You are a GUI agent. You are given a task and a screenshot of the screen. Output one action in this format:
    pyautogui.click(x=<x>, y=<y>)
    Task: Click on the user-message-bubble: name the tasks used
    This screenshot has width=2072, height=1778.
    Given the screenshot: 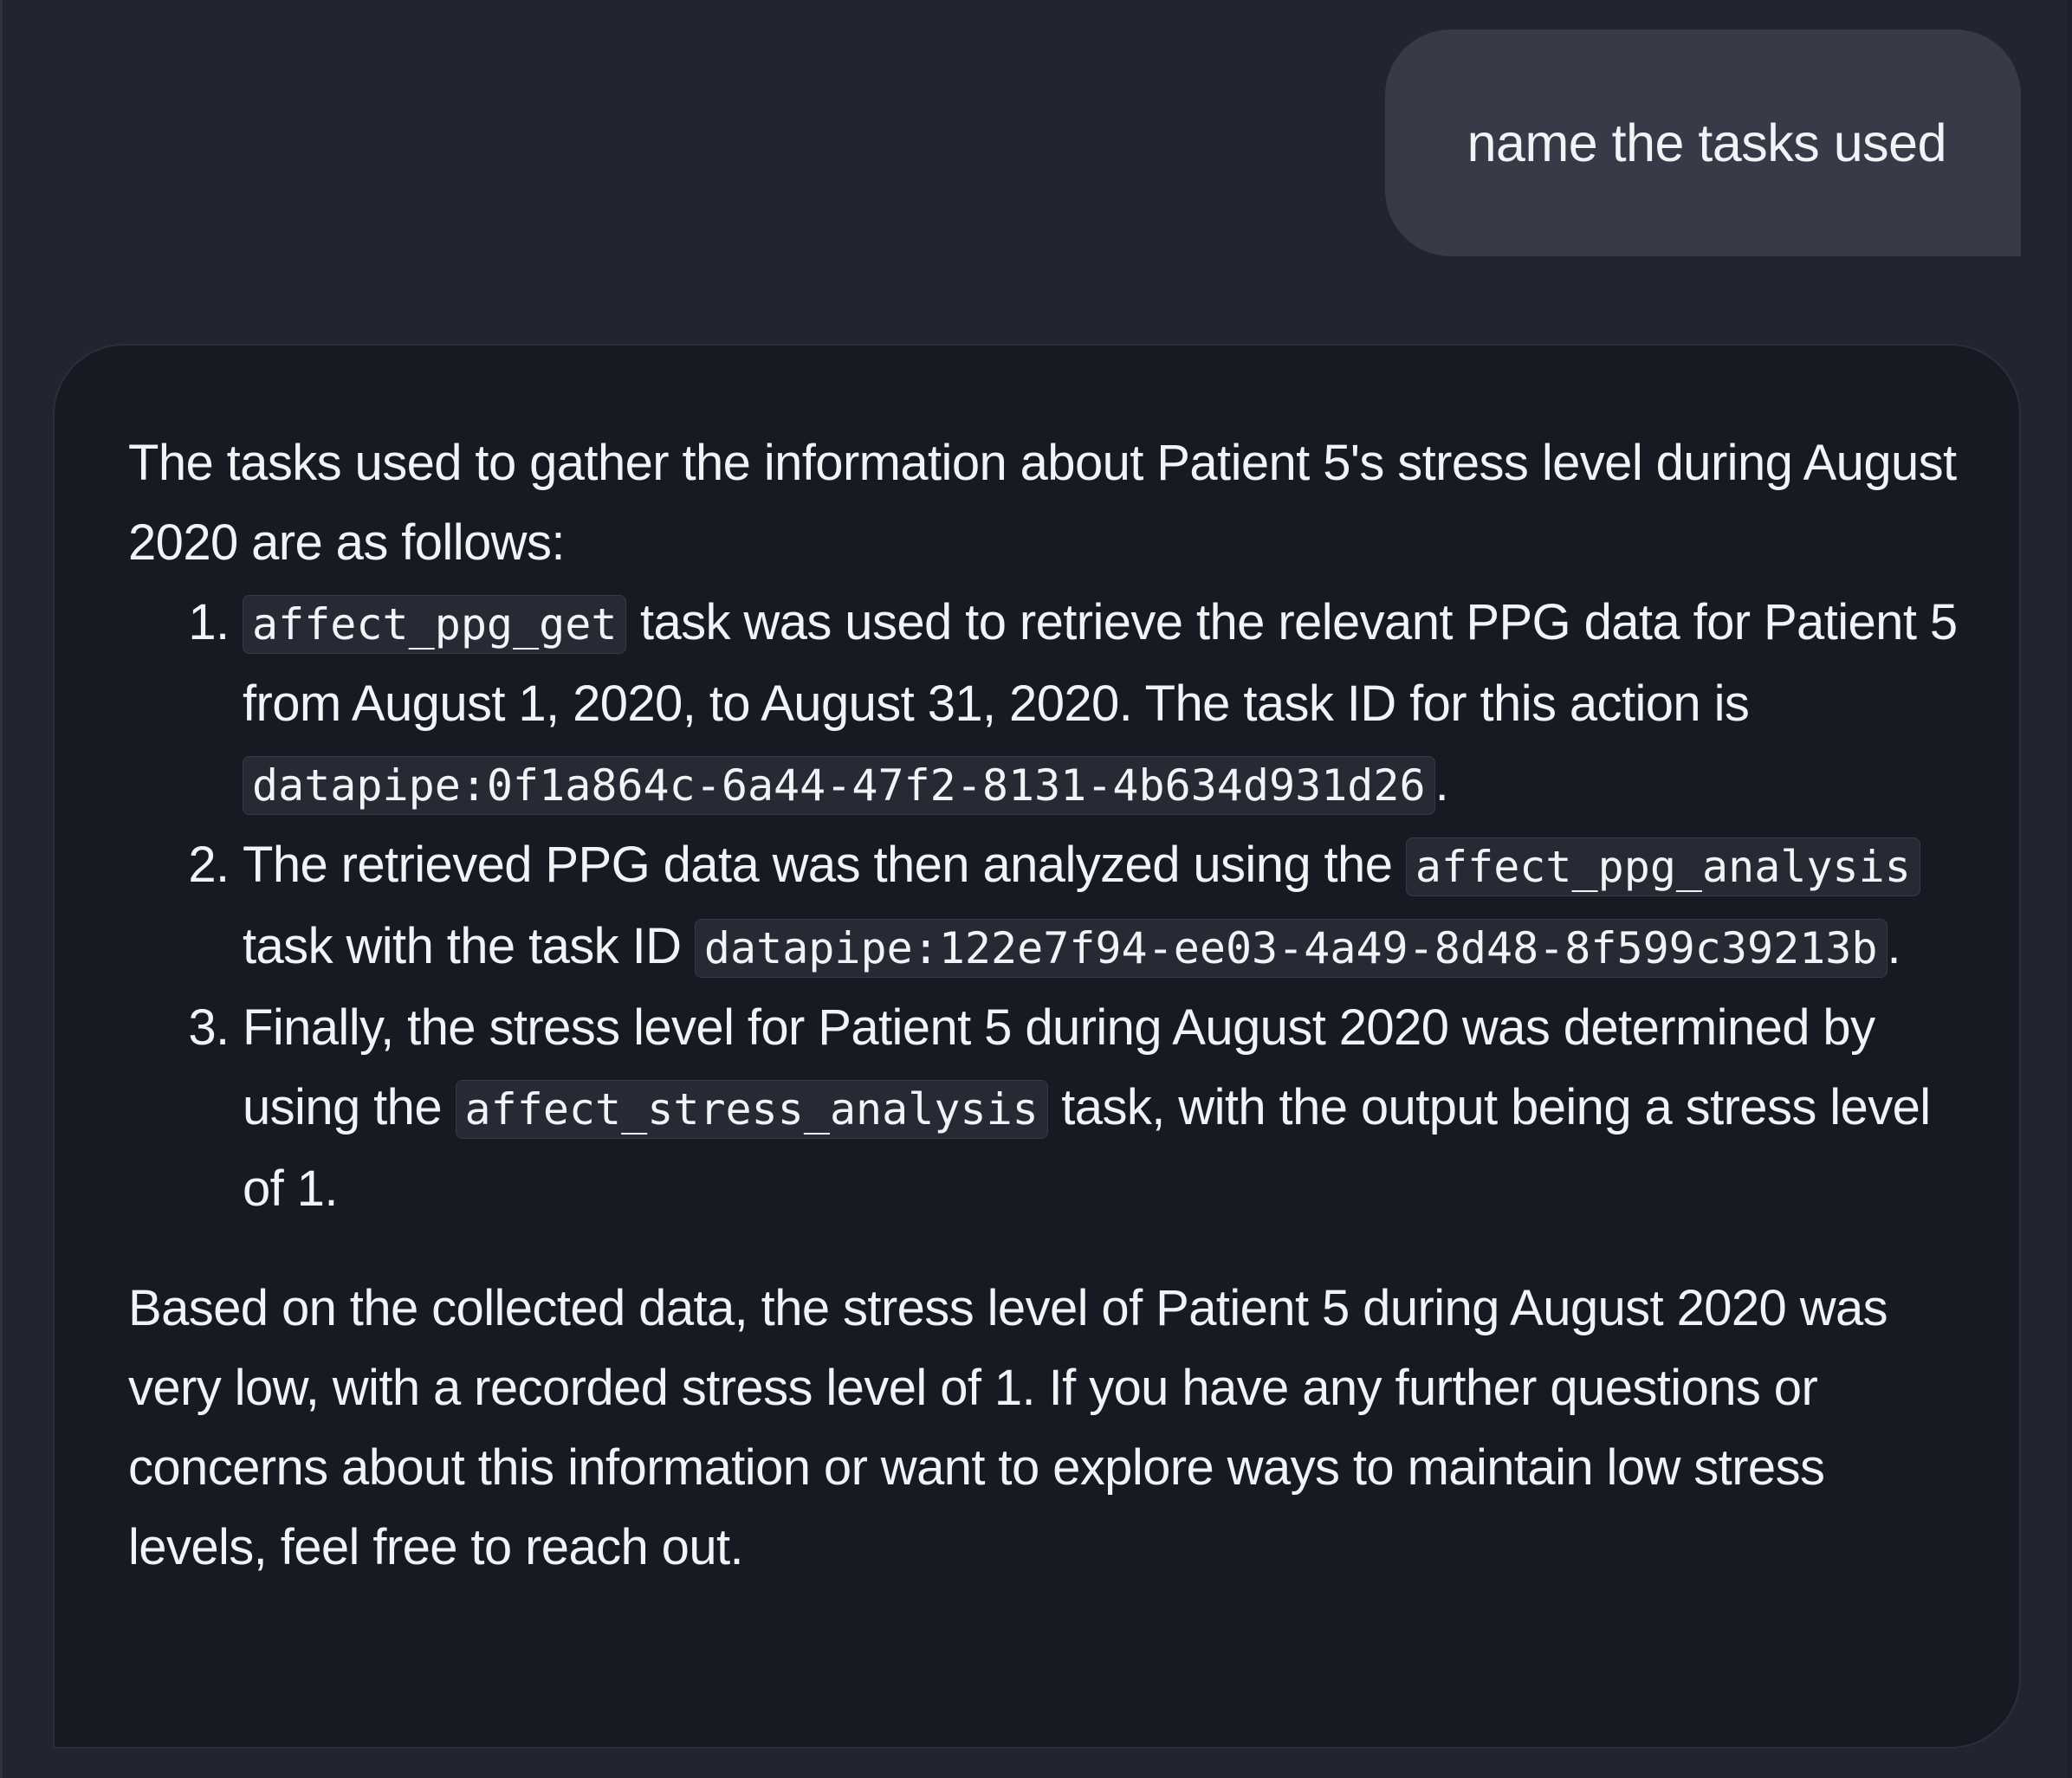 What is the action you would take?
    pyautogui.click(x=1703, y=142)
    